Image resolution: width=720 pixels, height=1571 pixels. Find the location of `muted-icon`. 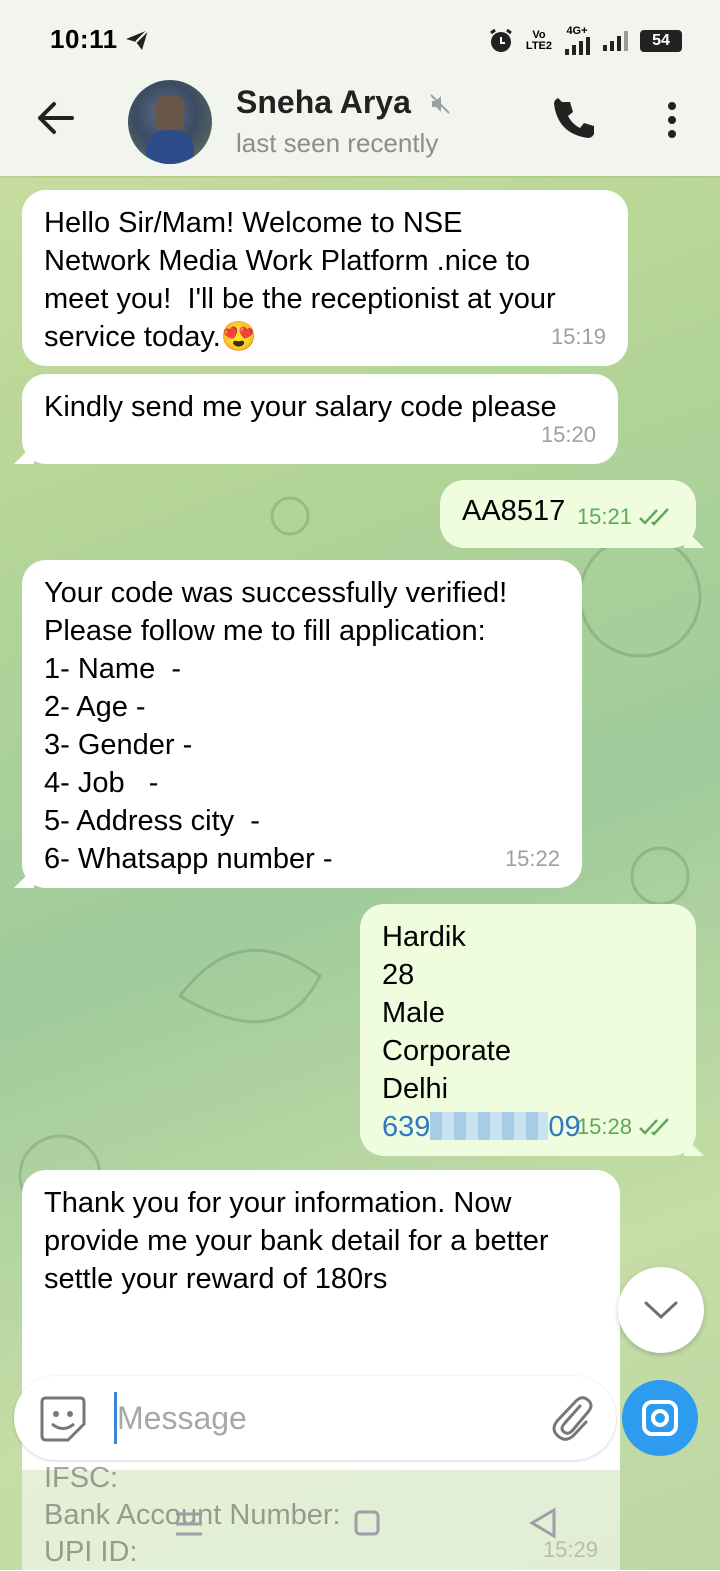

muted-icon is located at coordinates (440, 104).